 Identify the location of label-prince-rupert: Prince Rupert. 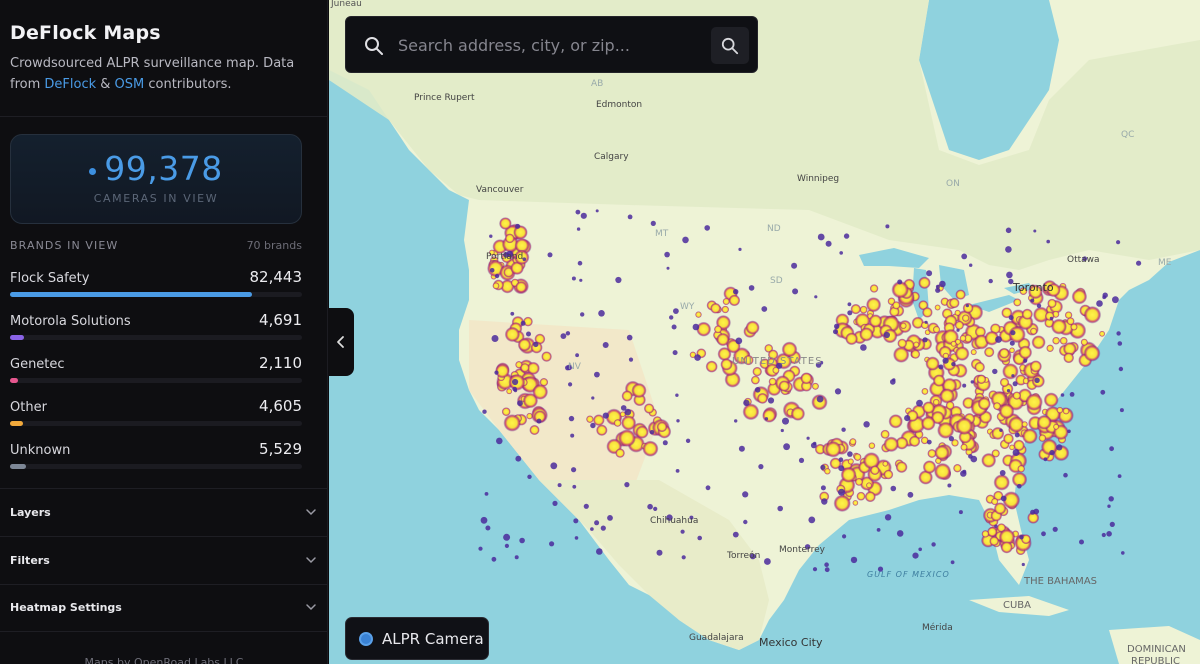
(444, 98).